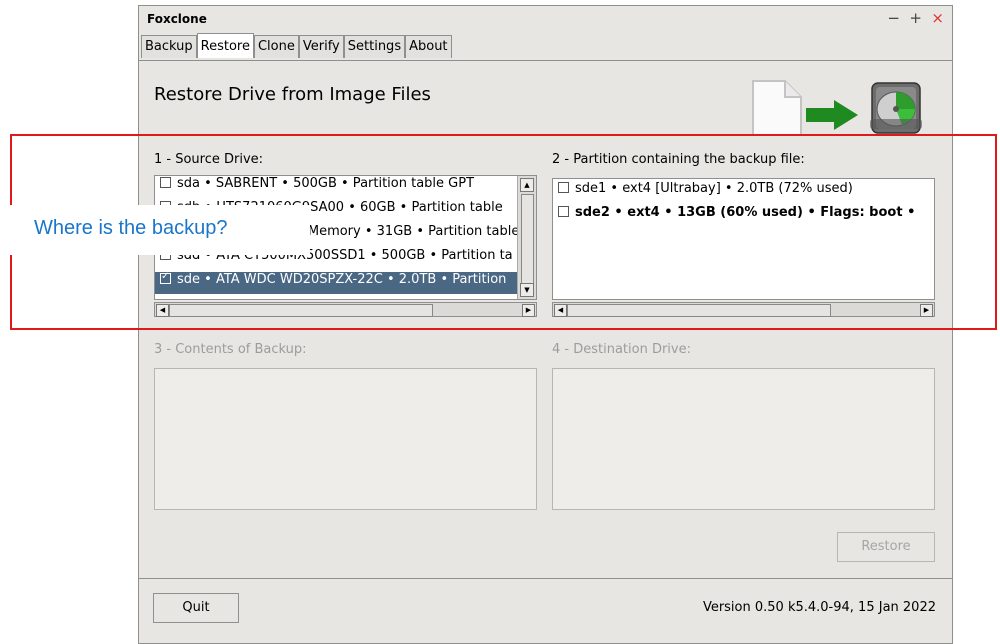  Describe the element at coordinates (196, 608) in the screenshot. I see `quit-button: Quit` at that location.